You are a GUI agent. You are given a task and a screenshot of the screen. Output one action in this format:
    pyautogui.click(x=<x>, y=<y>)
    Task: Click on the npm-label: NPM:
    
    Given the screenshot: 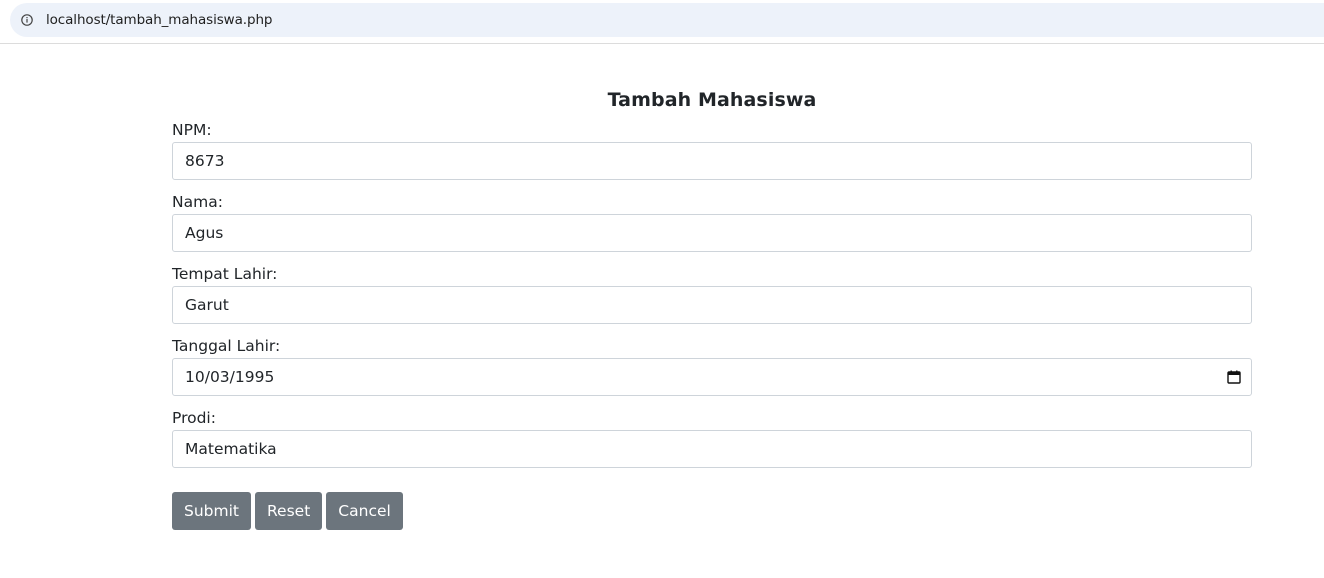 What is the action you would take?
    pyautogui.click(x=192, y=130)
    